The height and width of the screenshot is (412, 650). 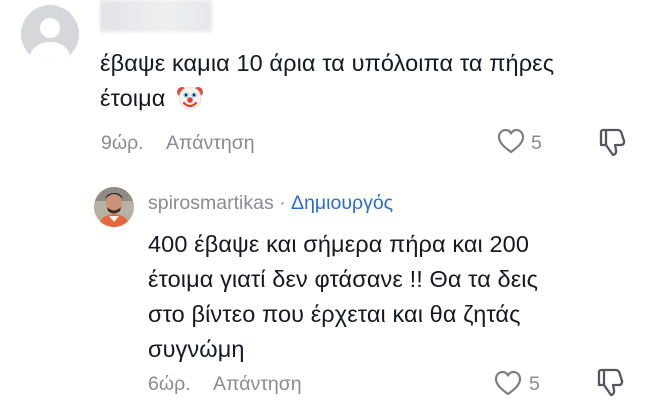 I want to click on creator-photo-icon, so click(x=114, y=207).